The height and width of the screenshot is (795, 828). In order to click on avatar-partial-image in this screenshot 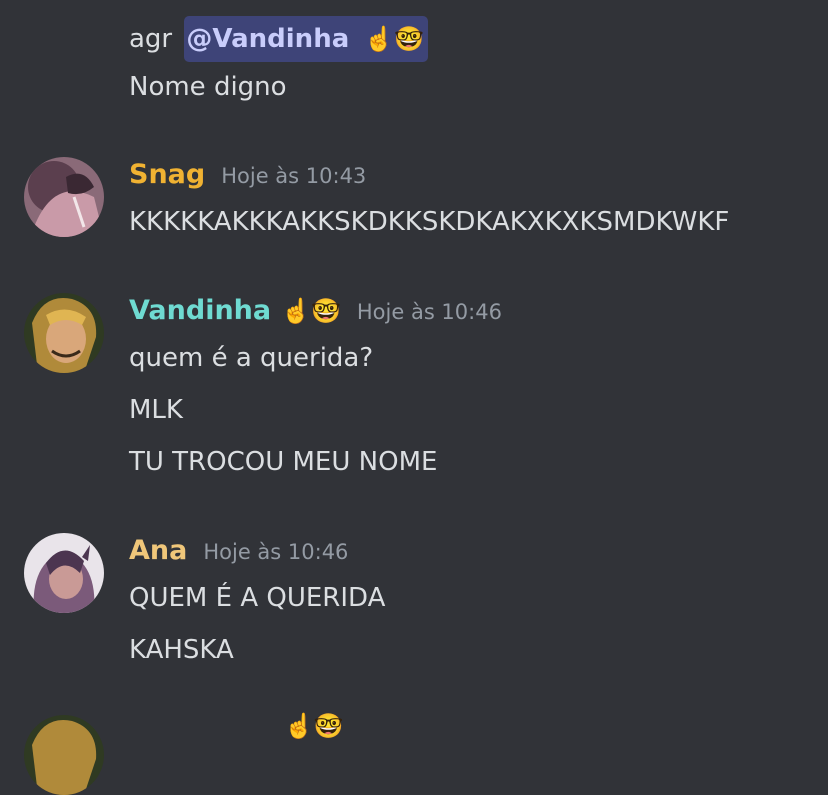, I will do `click(64, 755)`.